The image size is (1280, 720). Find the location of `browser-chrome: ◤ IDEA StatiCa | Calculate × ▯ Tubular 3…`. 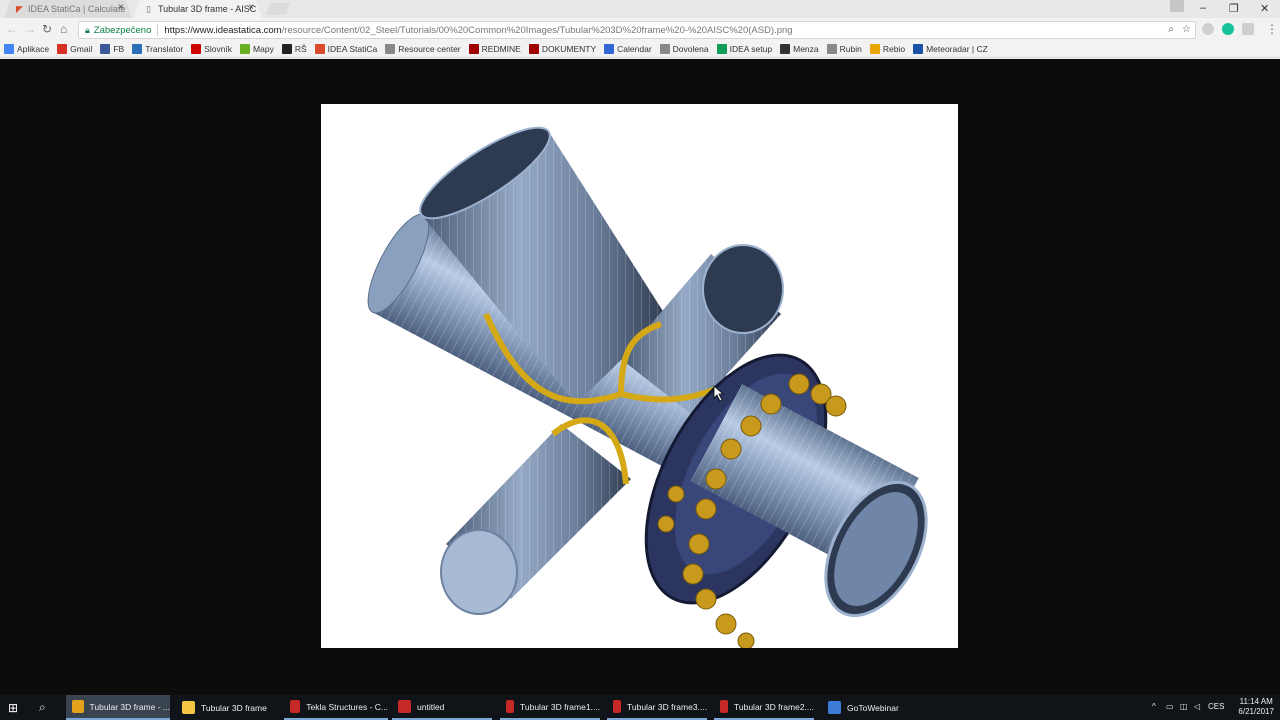

browser-chrome: ◤ IDEA StatiCa | Calculate × ▯ Tubular 3… is located at coordinates (640, 29).